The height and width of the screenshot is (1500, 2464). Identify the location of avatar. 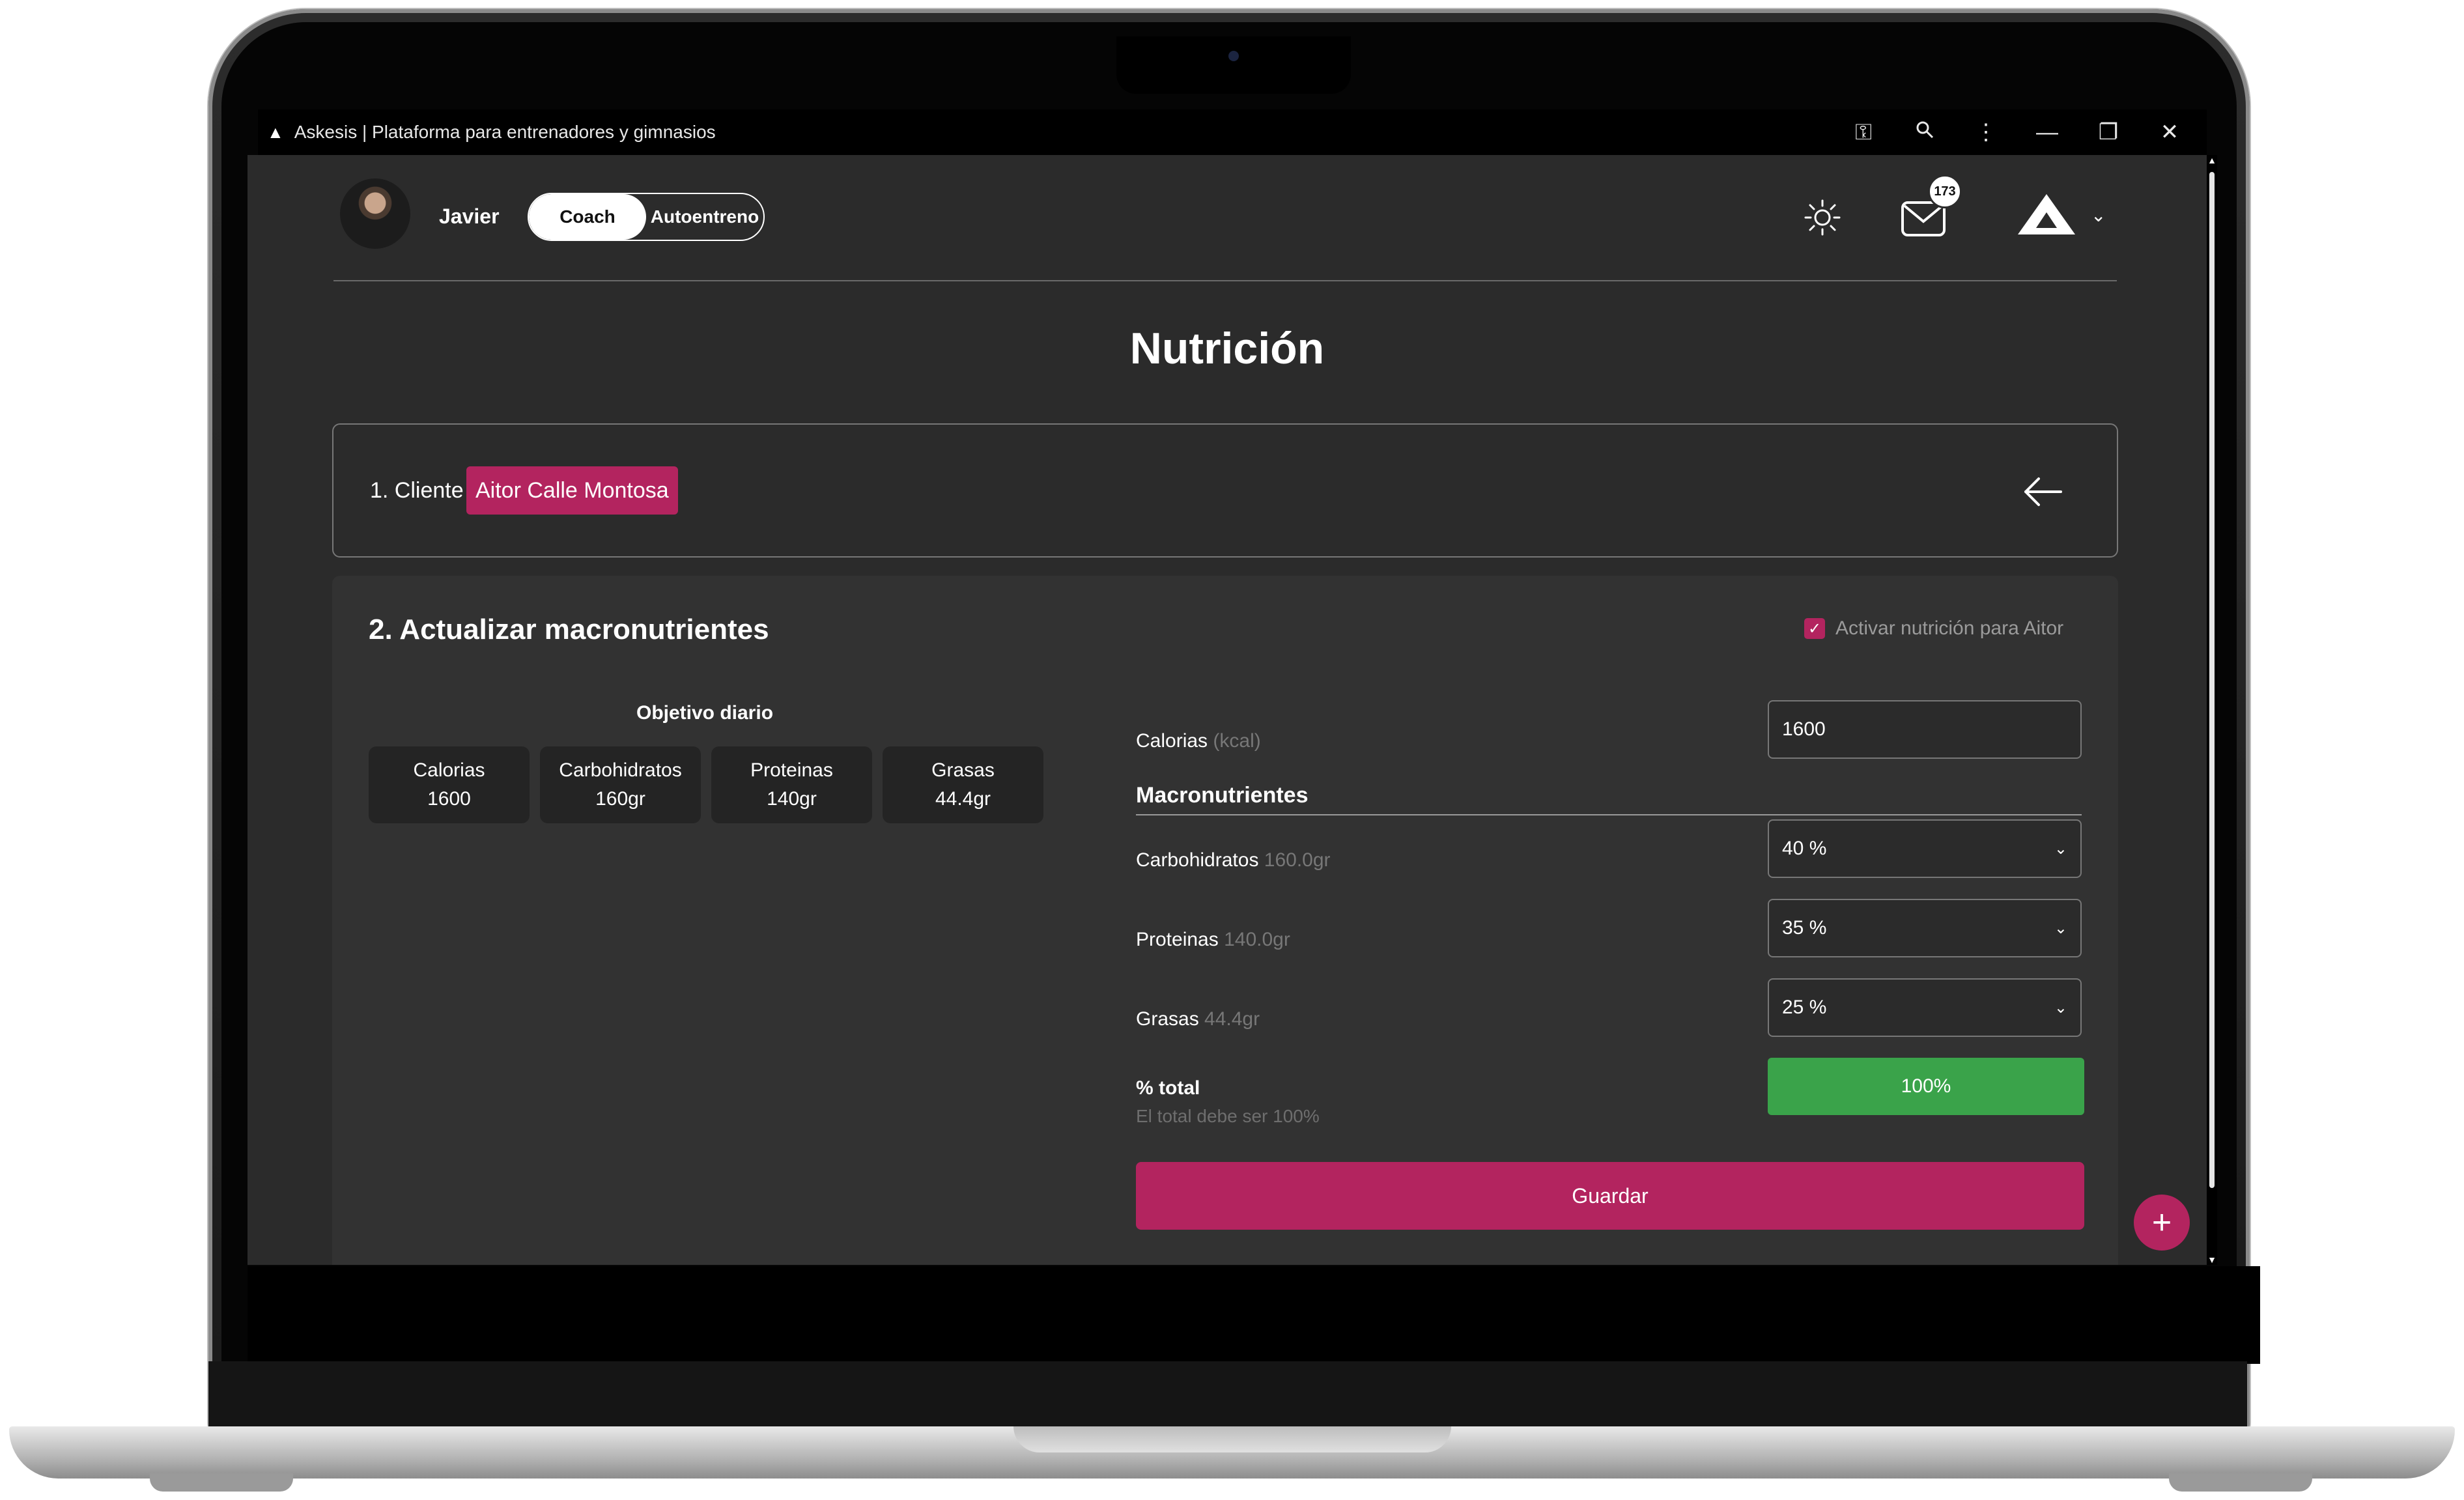
(375, 214).